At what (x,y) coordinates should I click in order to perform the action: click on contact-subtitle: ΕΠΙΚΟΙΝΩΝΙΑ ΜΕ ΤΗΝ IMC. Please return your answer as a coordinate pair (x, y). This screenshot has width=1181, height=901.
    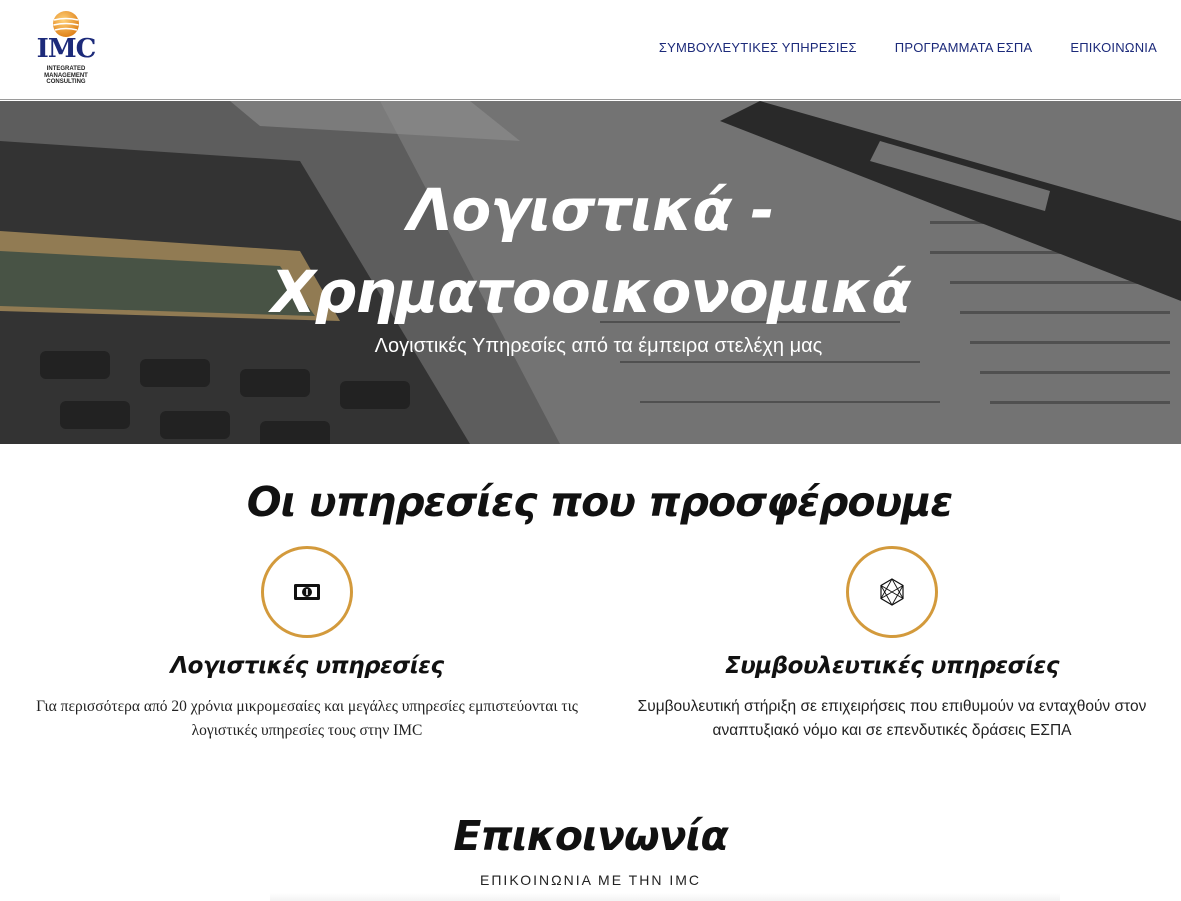
    Looking at the image, I should click on (590, 880).